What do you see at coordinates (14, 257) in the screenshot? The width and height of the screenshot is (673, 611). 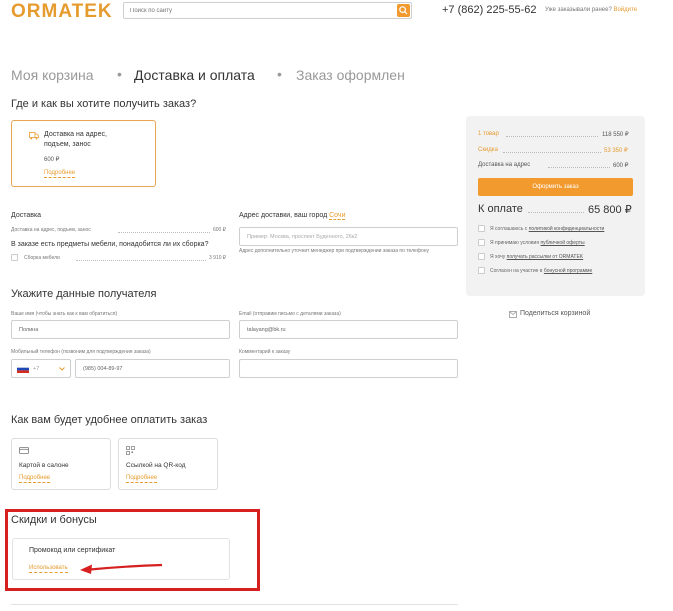 I see `assembly-checkbox` at bounding box center [14, 257].